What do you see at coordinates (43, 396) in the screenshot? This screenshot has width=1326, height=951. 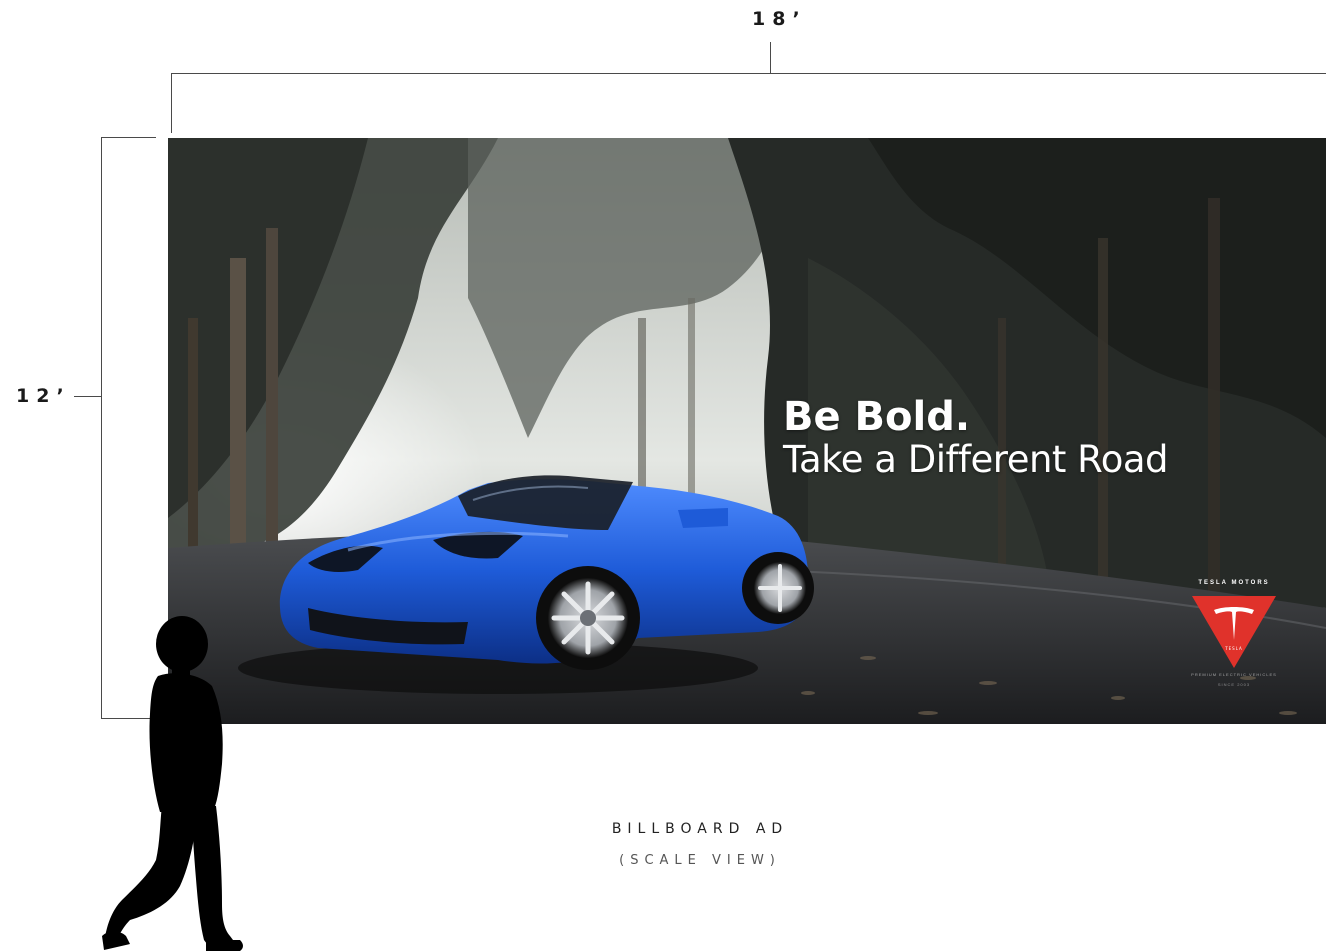 I see `height-dimension-label: 12’` at bounding box center [43, 396].